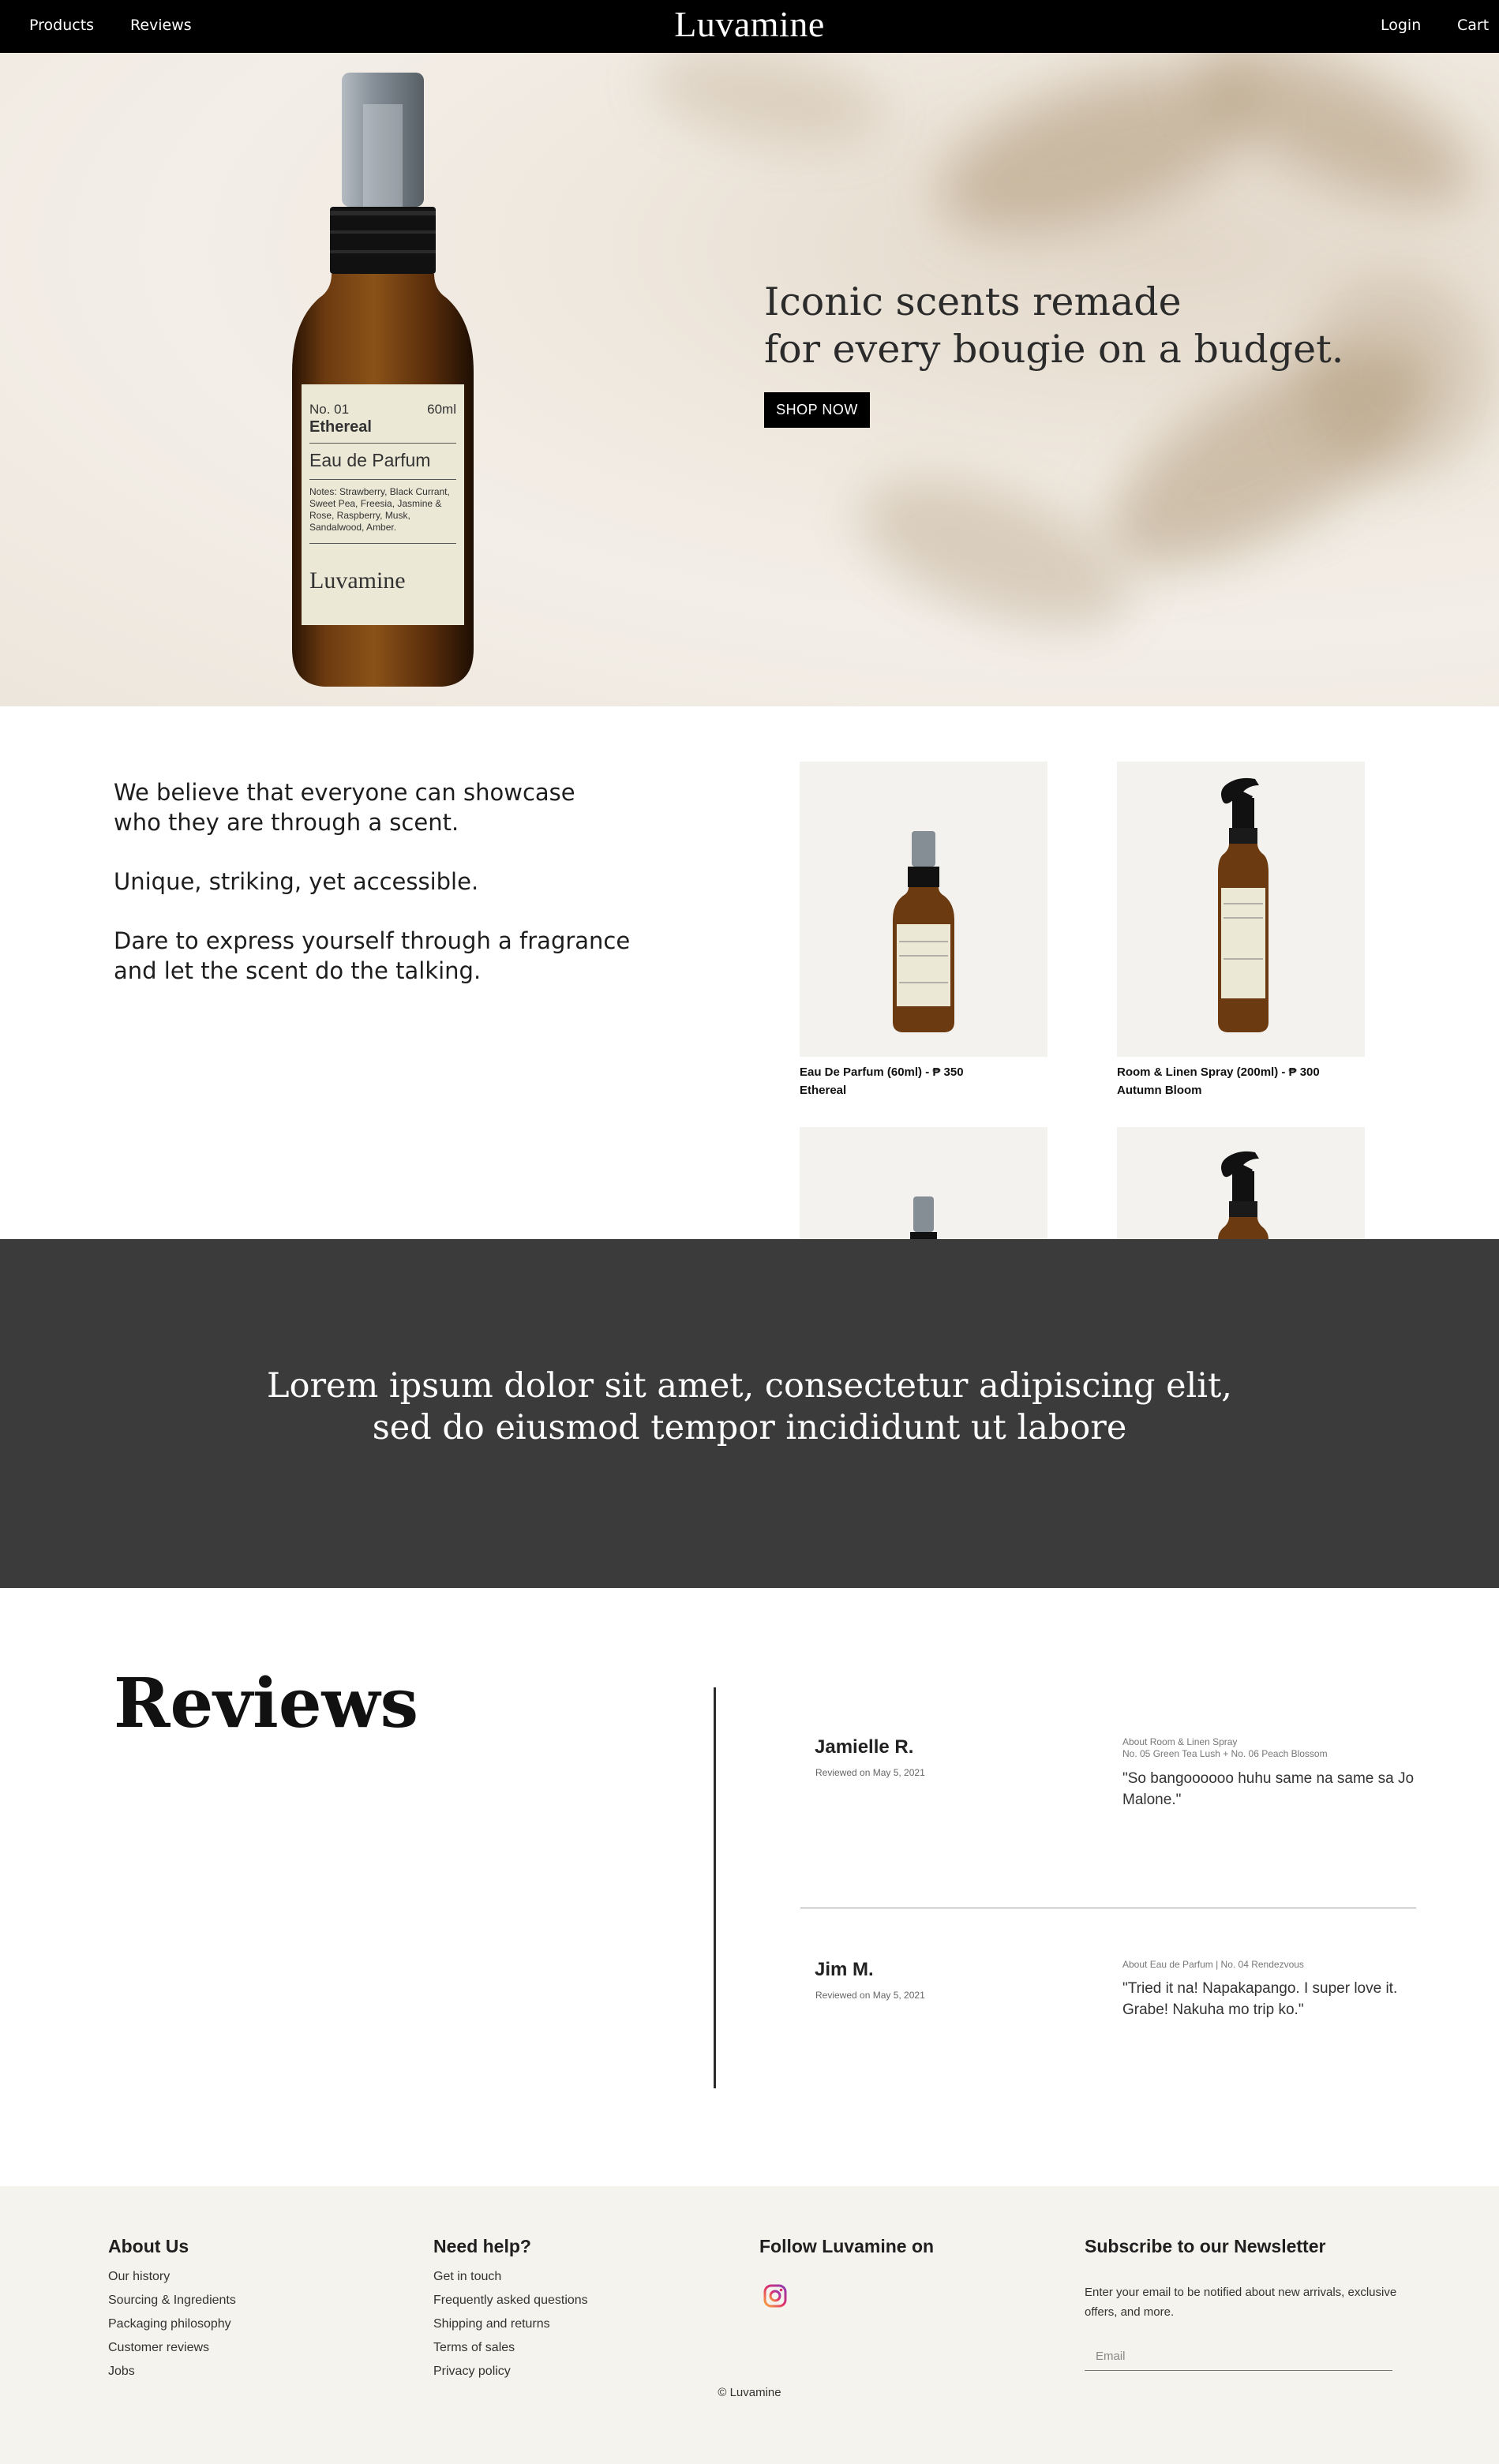 Image resolution: width=1499 pixels, height=2464 pixels. I want to click on newsletter-email-field, so click(1238, 2356).